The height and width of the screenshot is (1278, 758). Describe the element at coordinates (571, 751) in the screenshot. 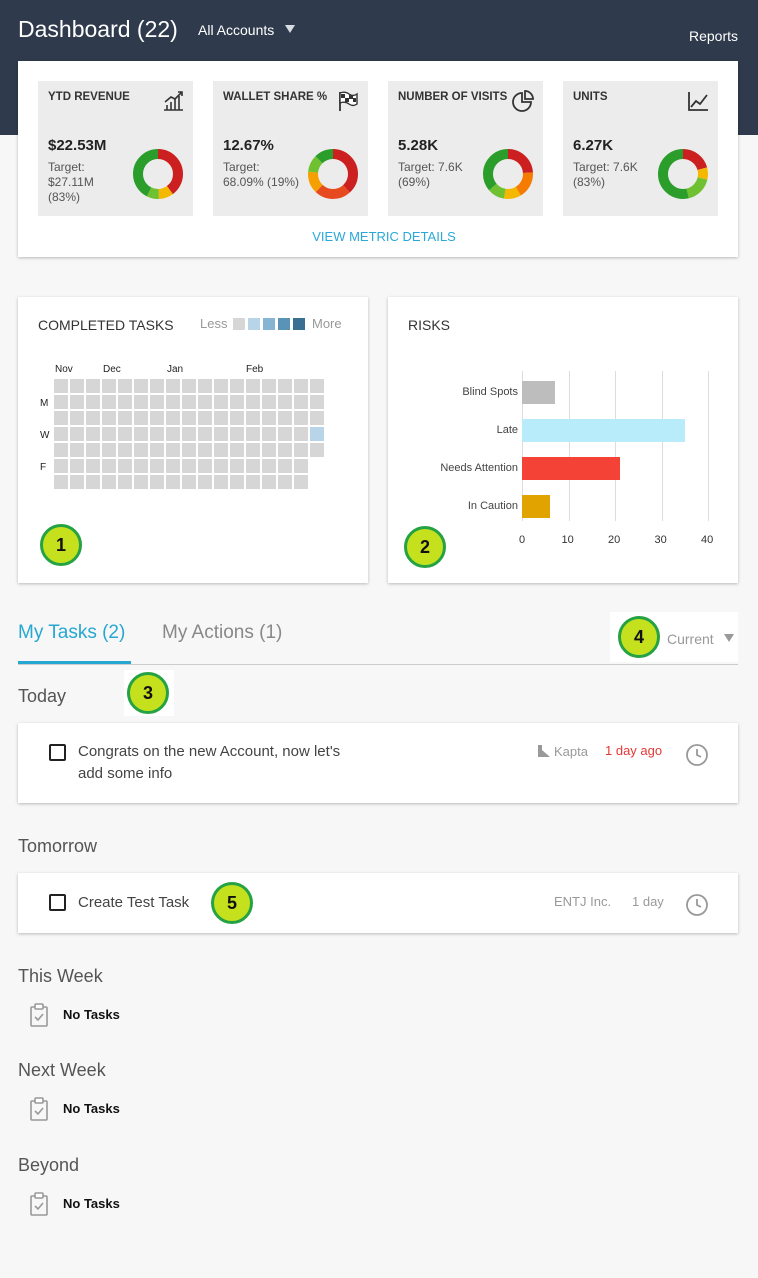

I see `task-account: Kapta` at that location.